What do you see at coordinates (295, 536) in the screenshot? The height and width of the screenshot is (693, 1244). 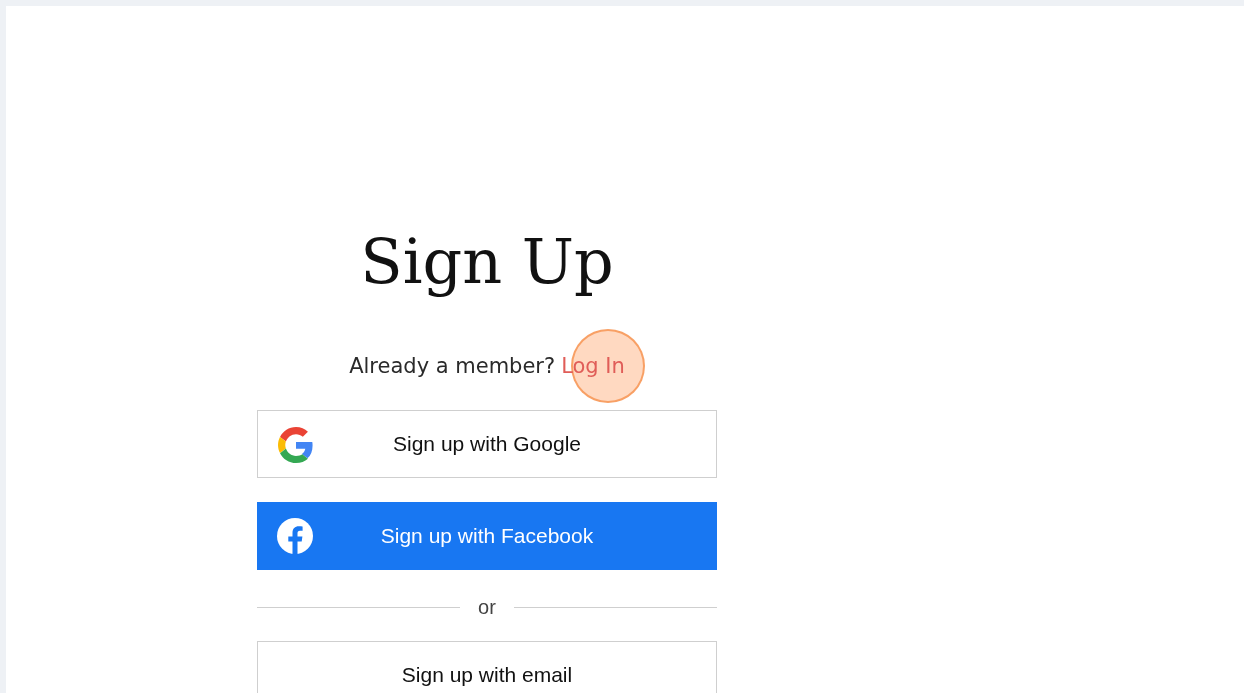 I see `facebook-logo-icon` at bounding box center [295, 536].